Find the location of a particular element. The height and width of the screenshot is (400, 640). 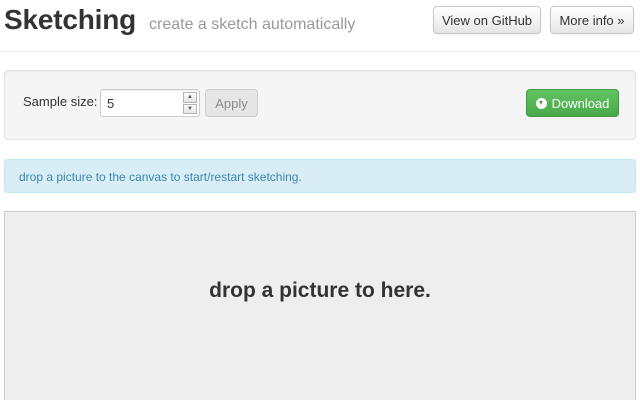

more-info-button: More info » is located at coordinates (592, 20).